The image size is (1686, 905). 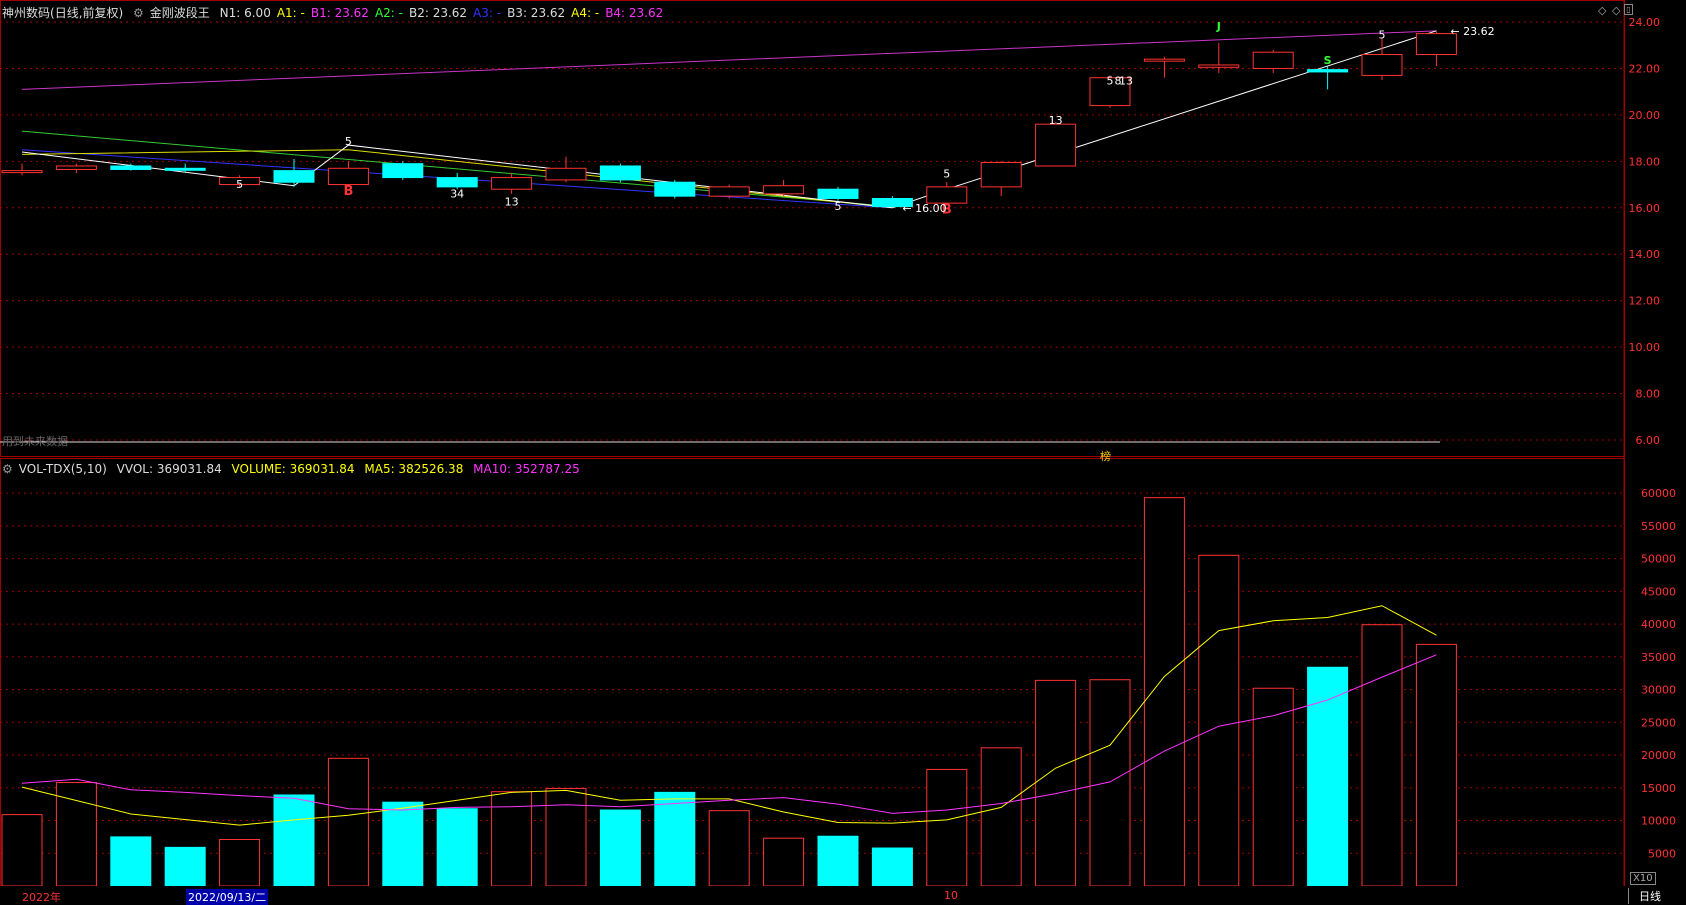 I want to click on volume-tick-label: 5000, so click(x=1662, y=853).